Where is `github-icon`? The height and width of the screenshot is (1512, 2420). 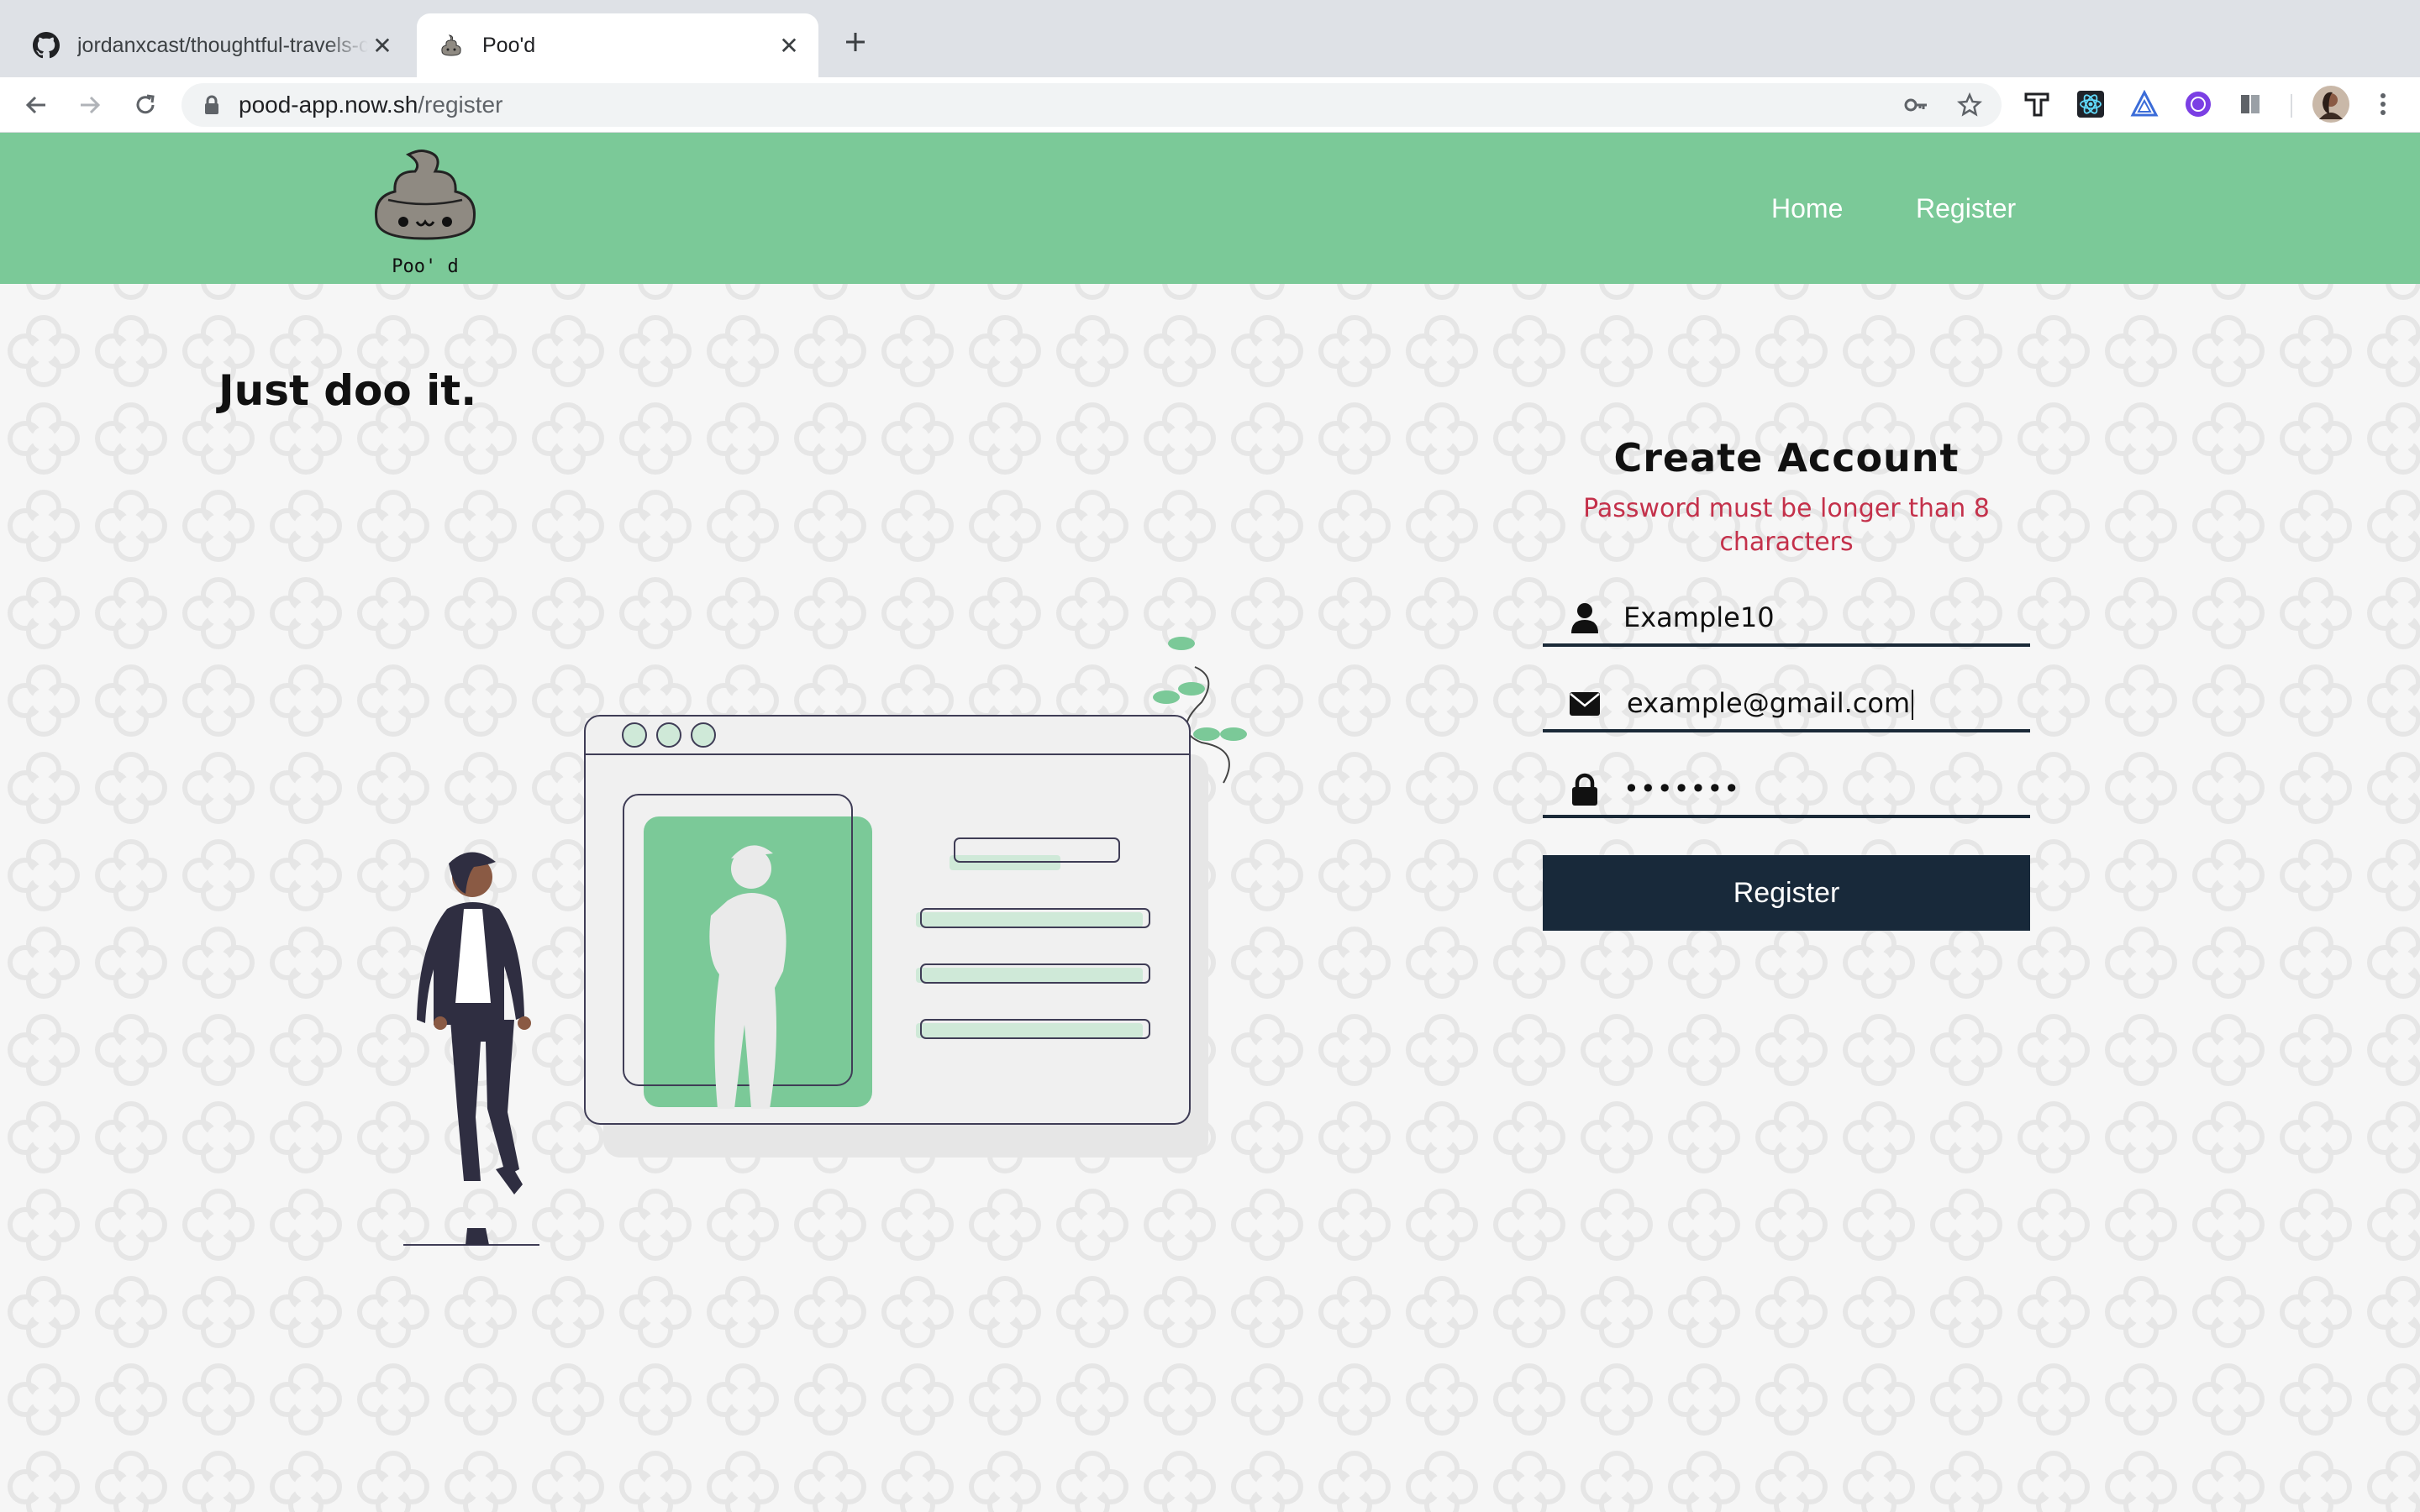
github-icon is located at coordinates (46, 45).